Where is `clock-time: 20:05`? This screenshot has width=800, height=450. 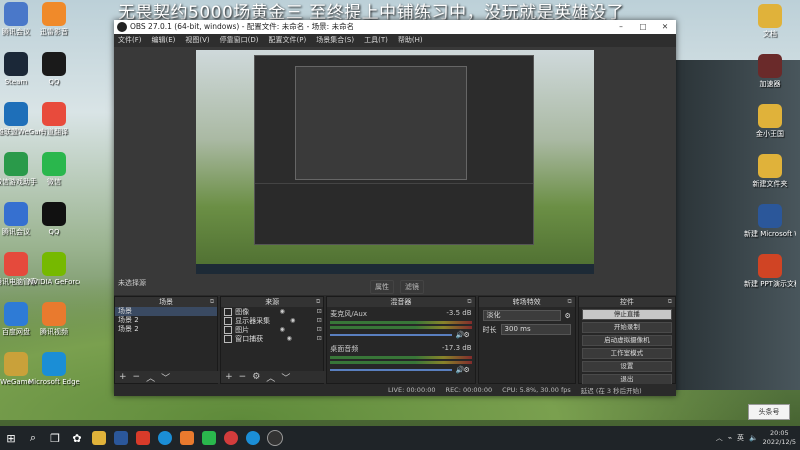
clock-time: 20:05 is located at coordinates (779, 433).